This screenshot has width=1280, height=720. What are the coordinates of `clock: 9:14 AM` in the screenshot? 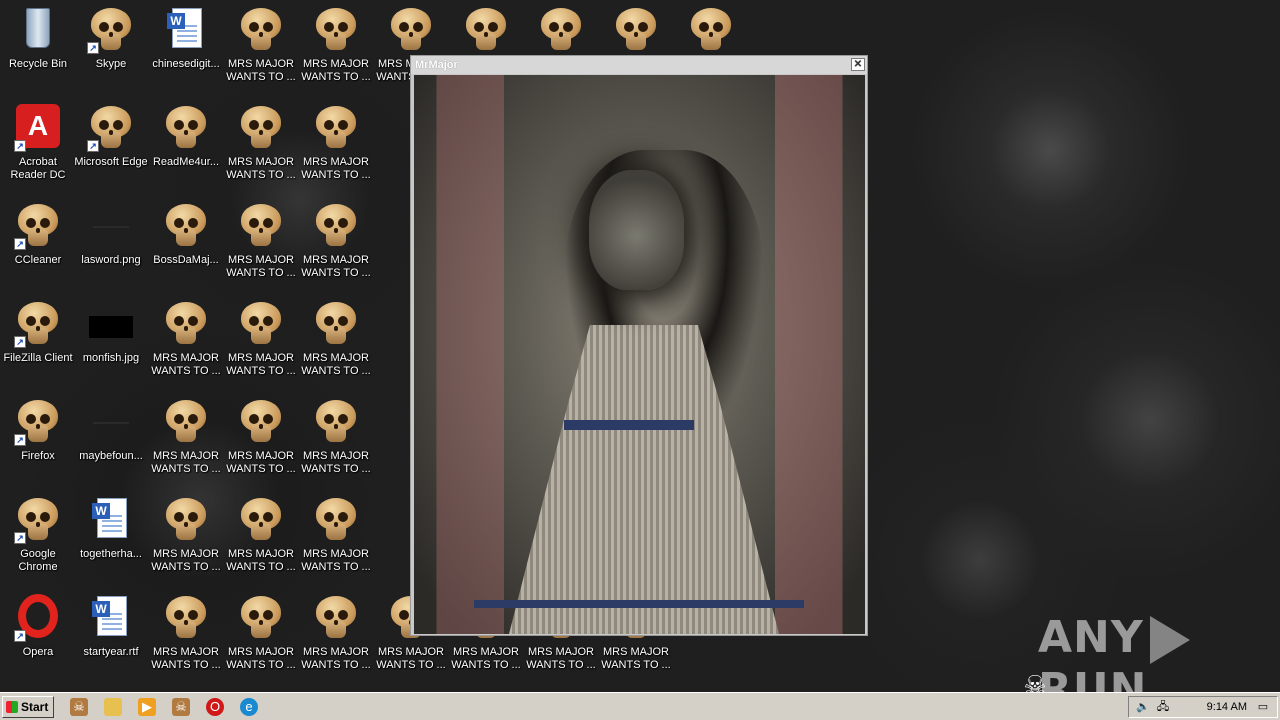 It's located at (1227, 707).